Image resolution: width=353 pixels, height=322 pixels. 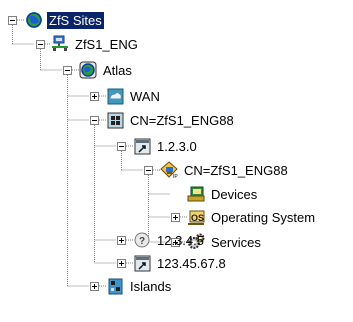 I want to click on expand-toggle-operating-system, so click(x=175, y=217).